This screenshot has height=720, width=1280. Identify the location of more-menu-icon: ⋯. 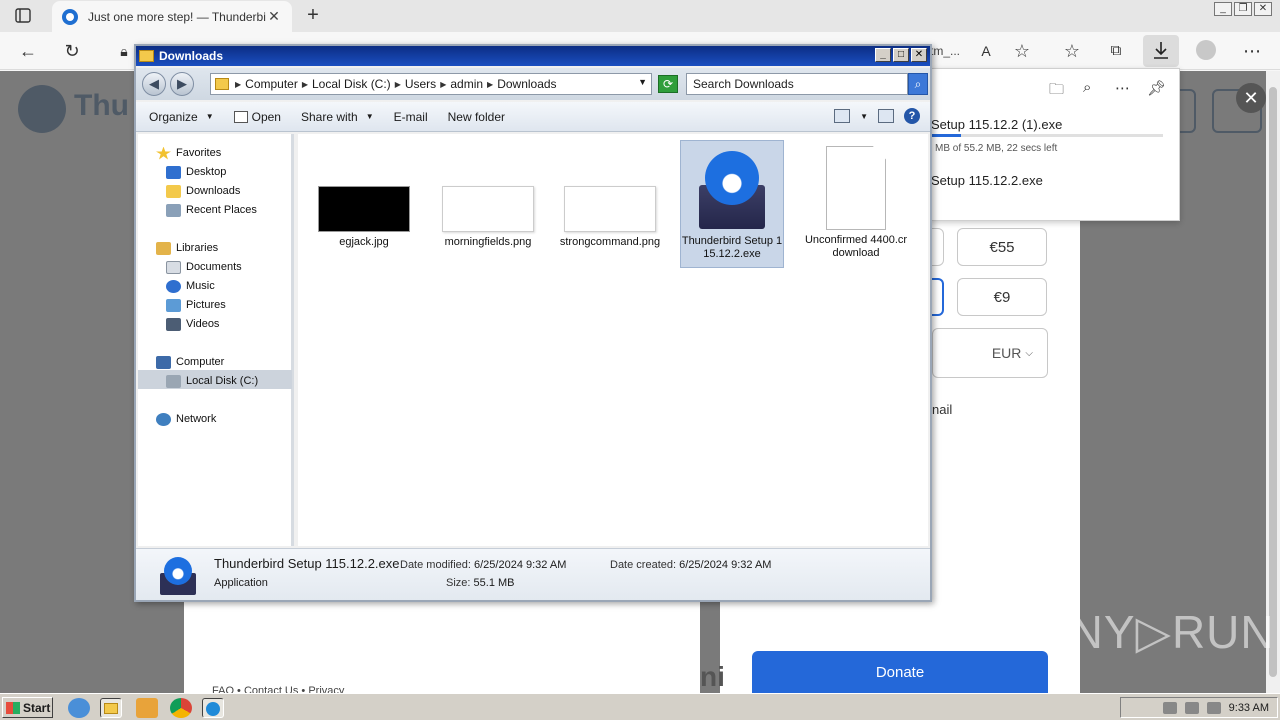
(1252, 51).